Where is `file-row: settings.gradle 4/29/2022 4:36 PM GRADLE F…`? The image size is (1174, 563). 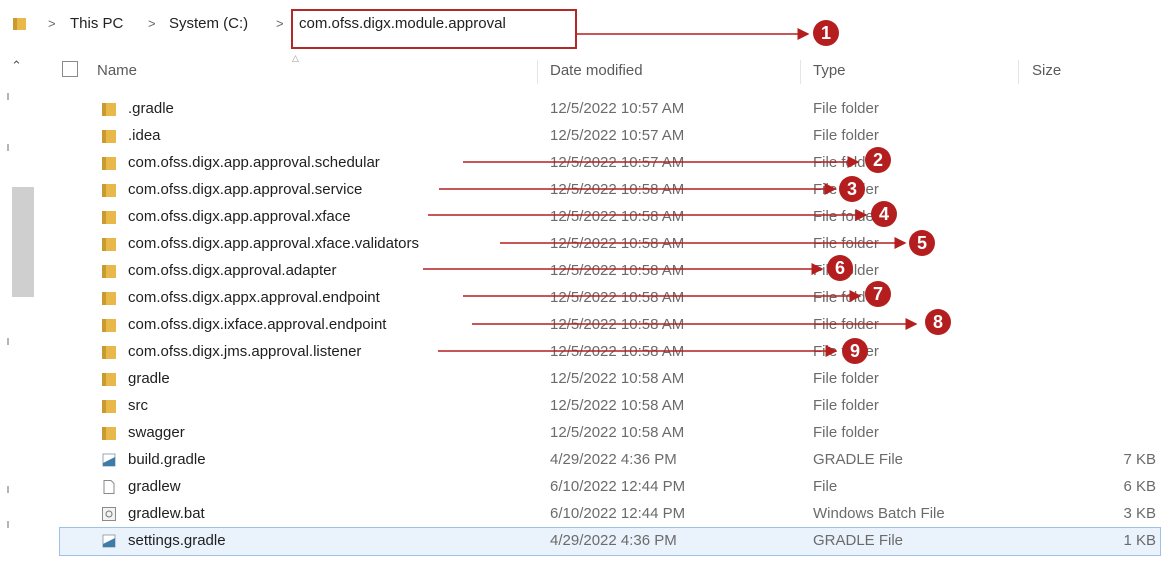
file-row: settings.gradle 4/29/2022 4:36 PM GRADLE F… is located at coordinates (610, 541).